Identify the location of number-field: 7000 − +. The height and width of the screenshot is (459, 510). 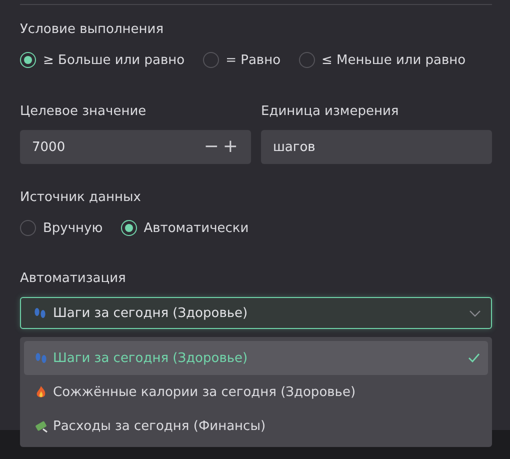
(135, 147).